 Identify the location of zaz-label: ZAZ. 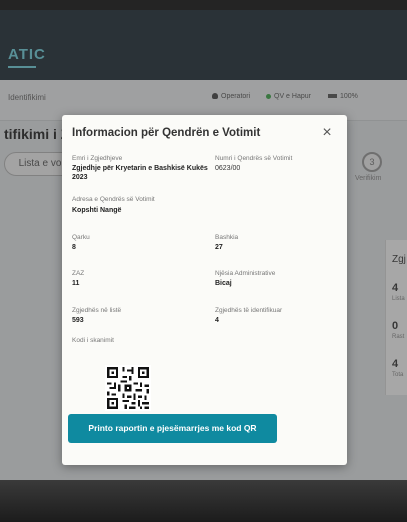
(78, 273).